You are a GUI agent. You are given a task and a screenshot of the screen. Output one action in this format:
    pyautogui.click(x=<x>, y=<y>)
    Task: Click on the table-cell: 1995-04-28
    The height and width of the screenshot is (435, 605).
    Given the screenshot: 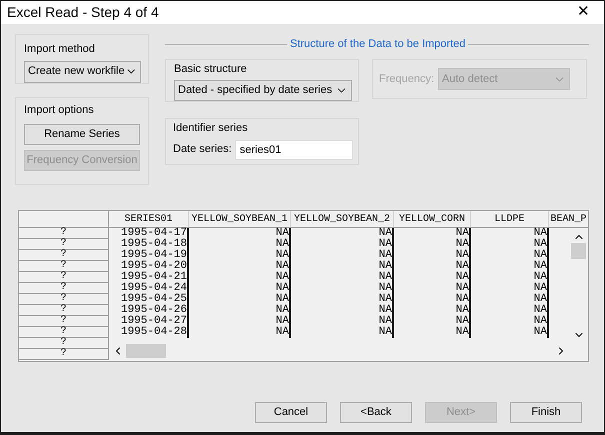 What is the action you would take?
    pyautogui.click(x=149, y=332)
    